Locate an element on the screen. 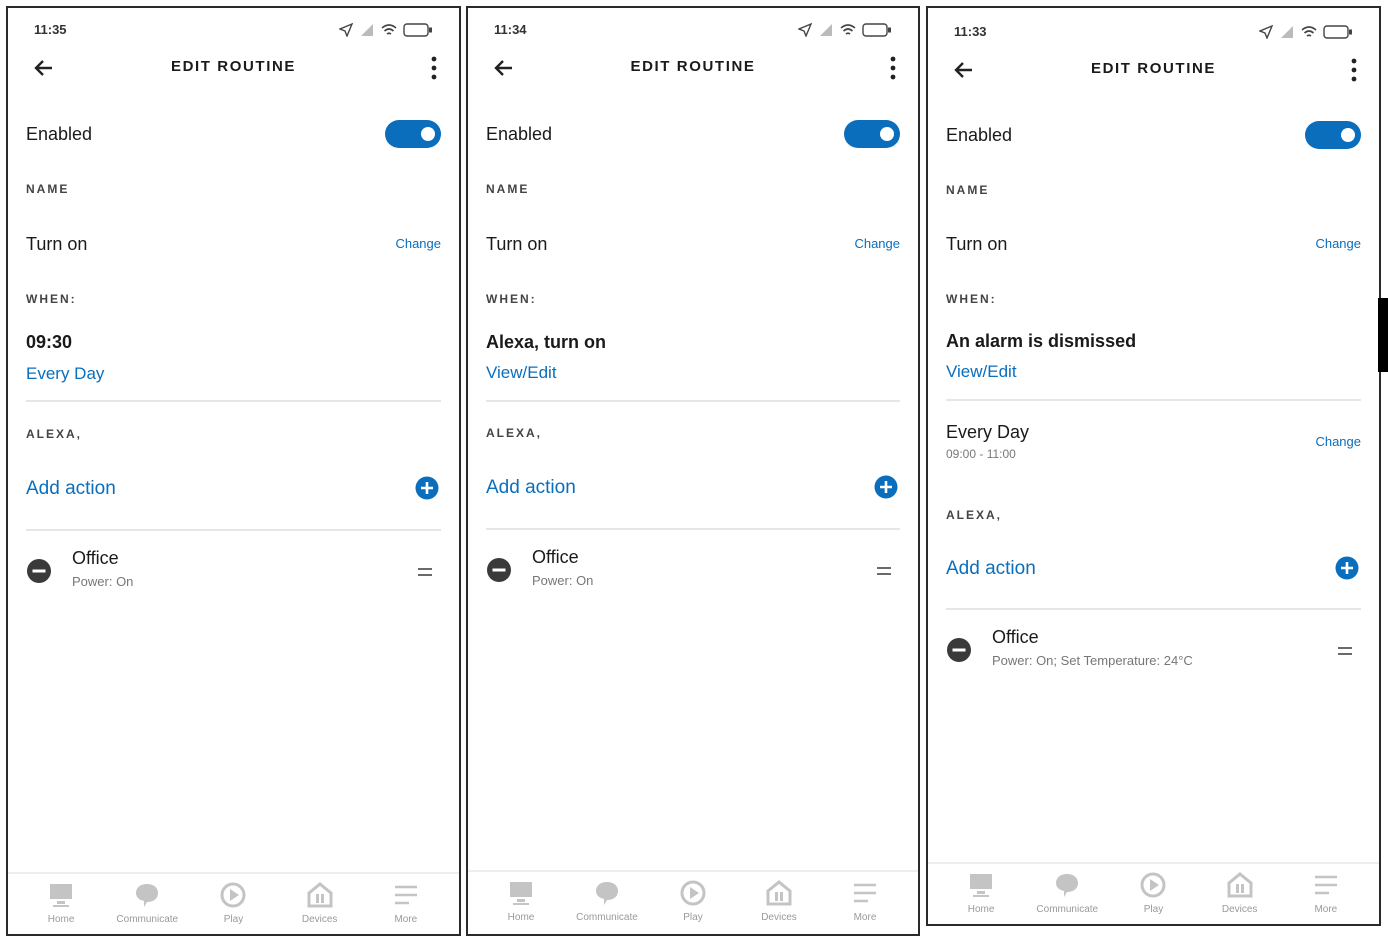 The height and width of the screenshot is (936, 1388). chat-bubble-icon is located at coordinates (607, 893).